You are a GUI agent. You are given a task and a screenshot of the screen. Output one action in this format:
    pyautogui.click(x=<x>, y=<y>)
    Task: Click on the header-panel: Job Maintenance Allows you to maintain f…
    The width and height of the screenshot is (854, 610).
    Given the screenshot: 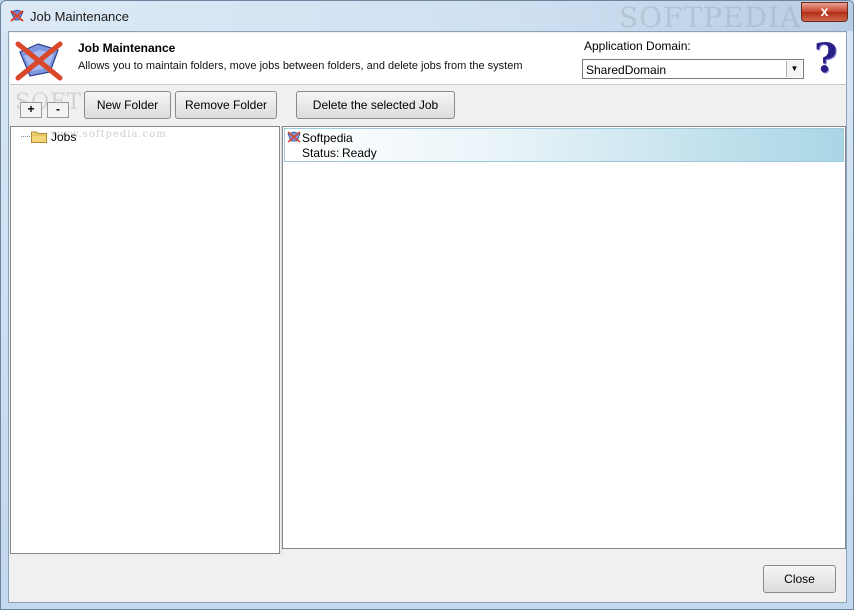 What is the action you would take?
    pyautogui.click(x=428, y=59)
    